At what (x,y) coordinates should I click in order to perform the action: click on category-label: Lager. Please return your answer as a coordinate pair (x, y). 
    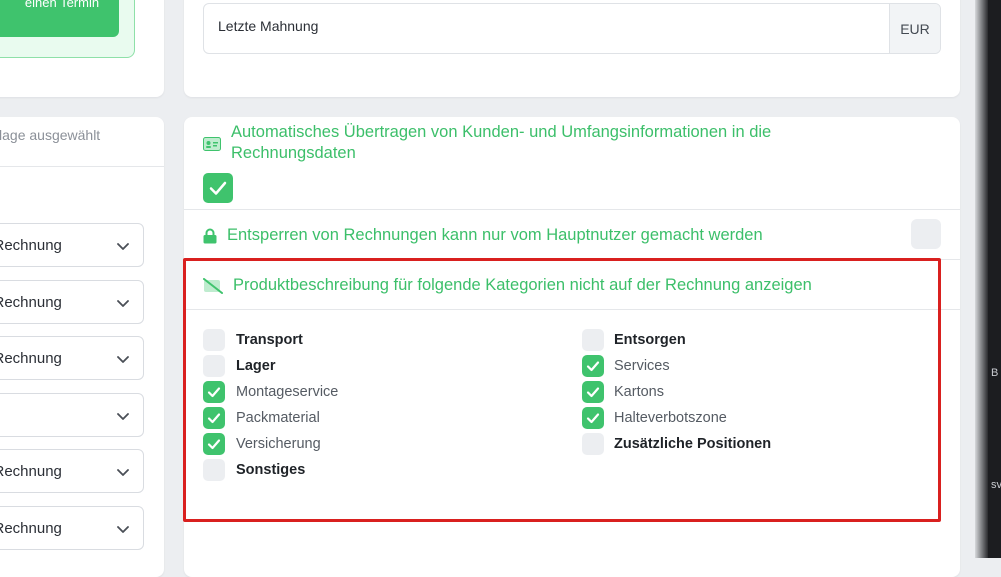
    Looking at the image, I should click on (256, 366).